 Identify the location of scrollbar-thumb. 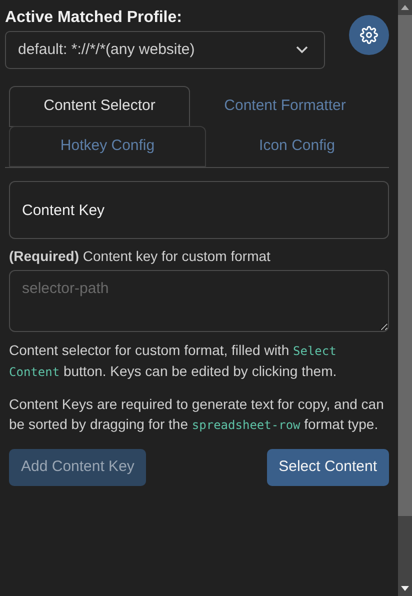
(405, 265).